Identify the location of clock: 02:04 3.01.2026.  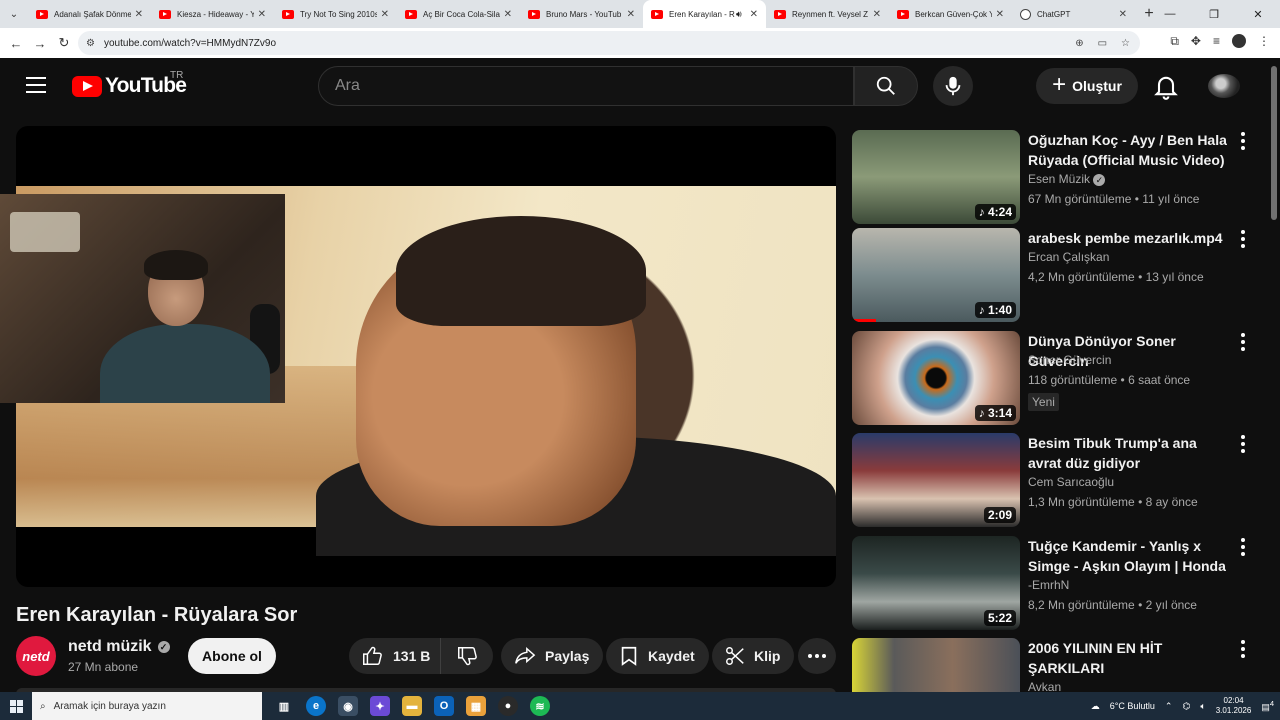
(1234, 706).